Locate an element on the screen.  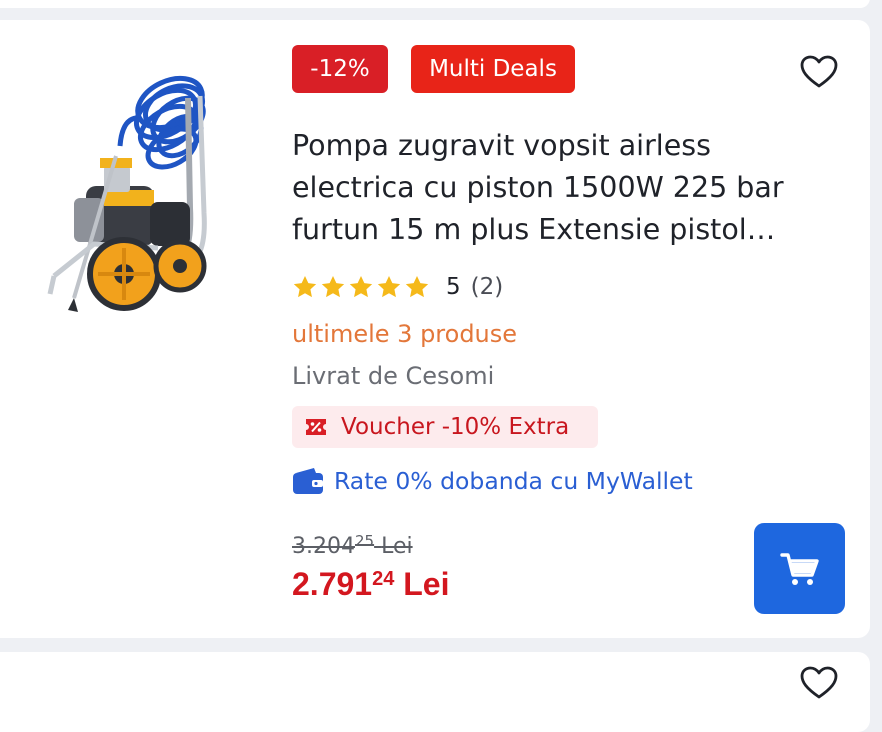
review-count: (2) is located at coordinates (487, 287).